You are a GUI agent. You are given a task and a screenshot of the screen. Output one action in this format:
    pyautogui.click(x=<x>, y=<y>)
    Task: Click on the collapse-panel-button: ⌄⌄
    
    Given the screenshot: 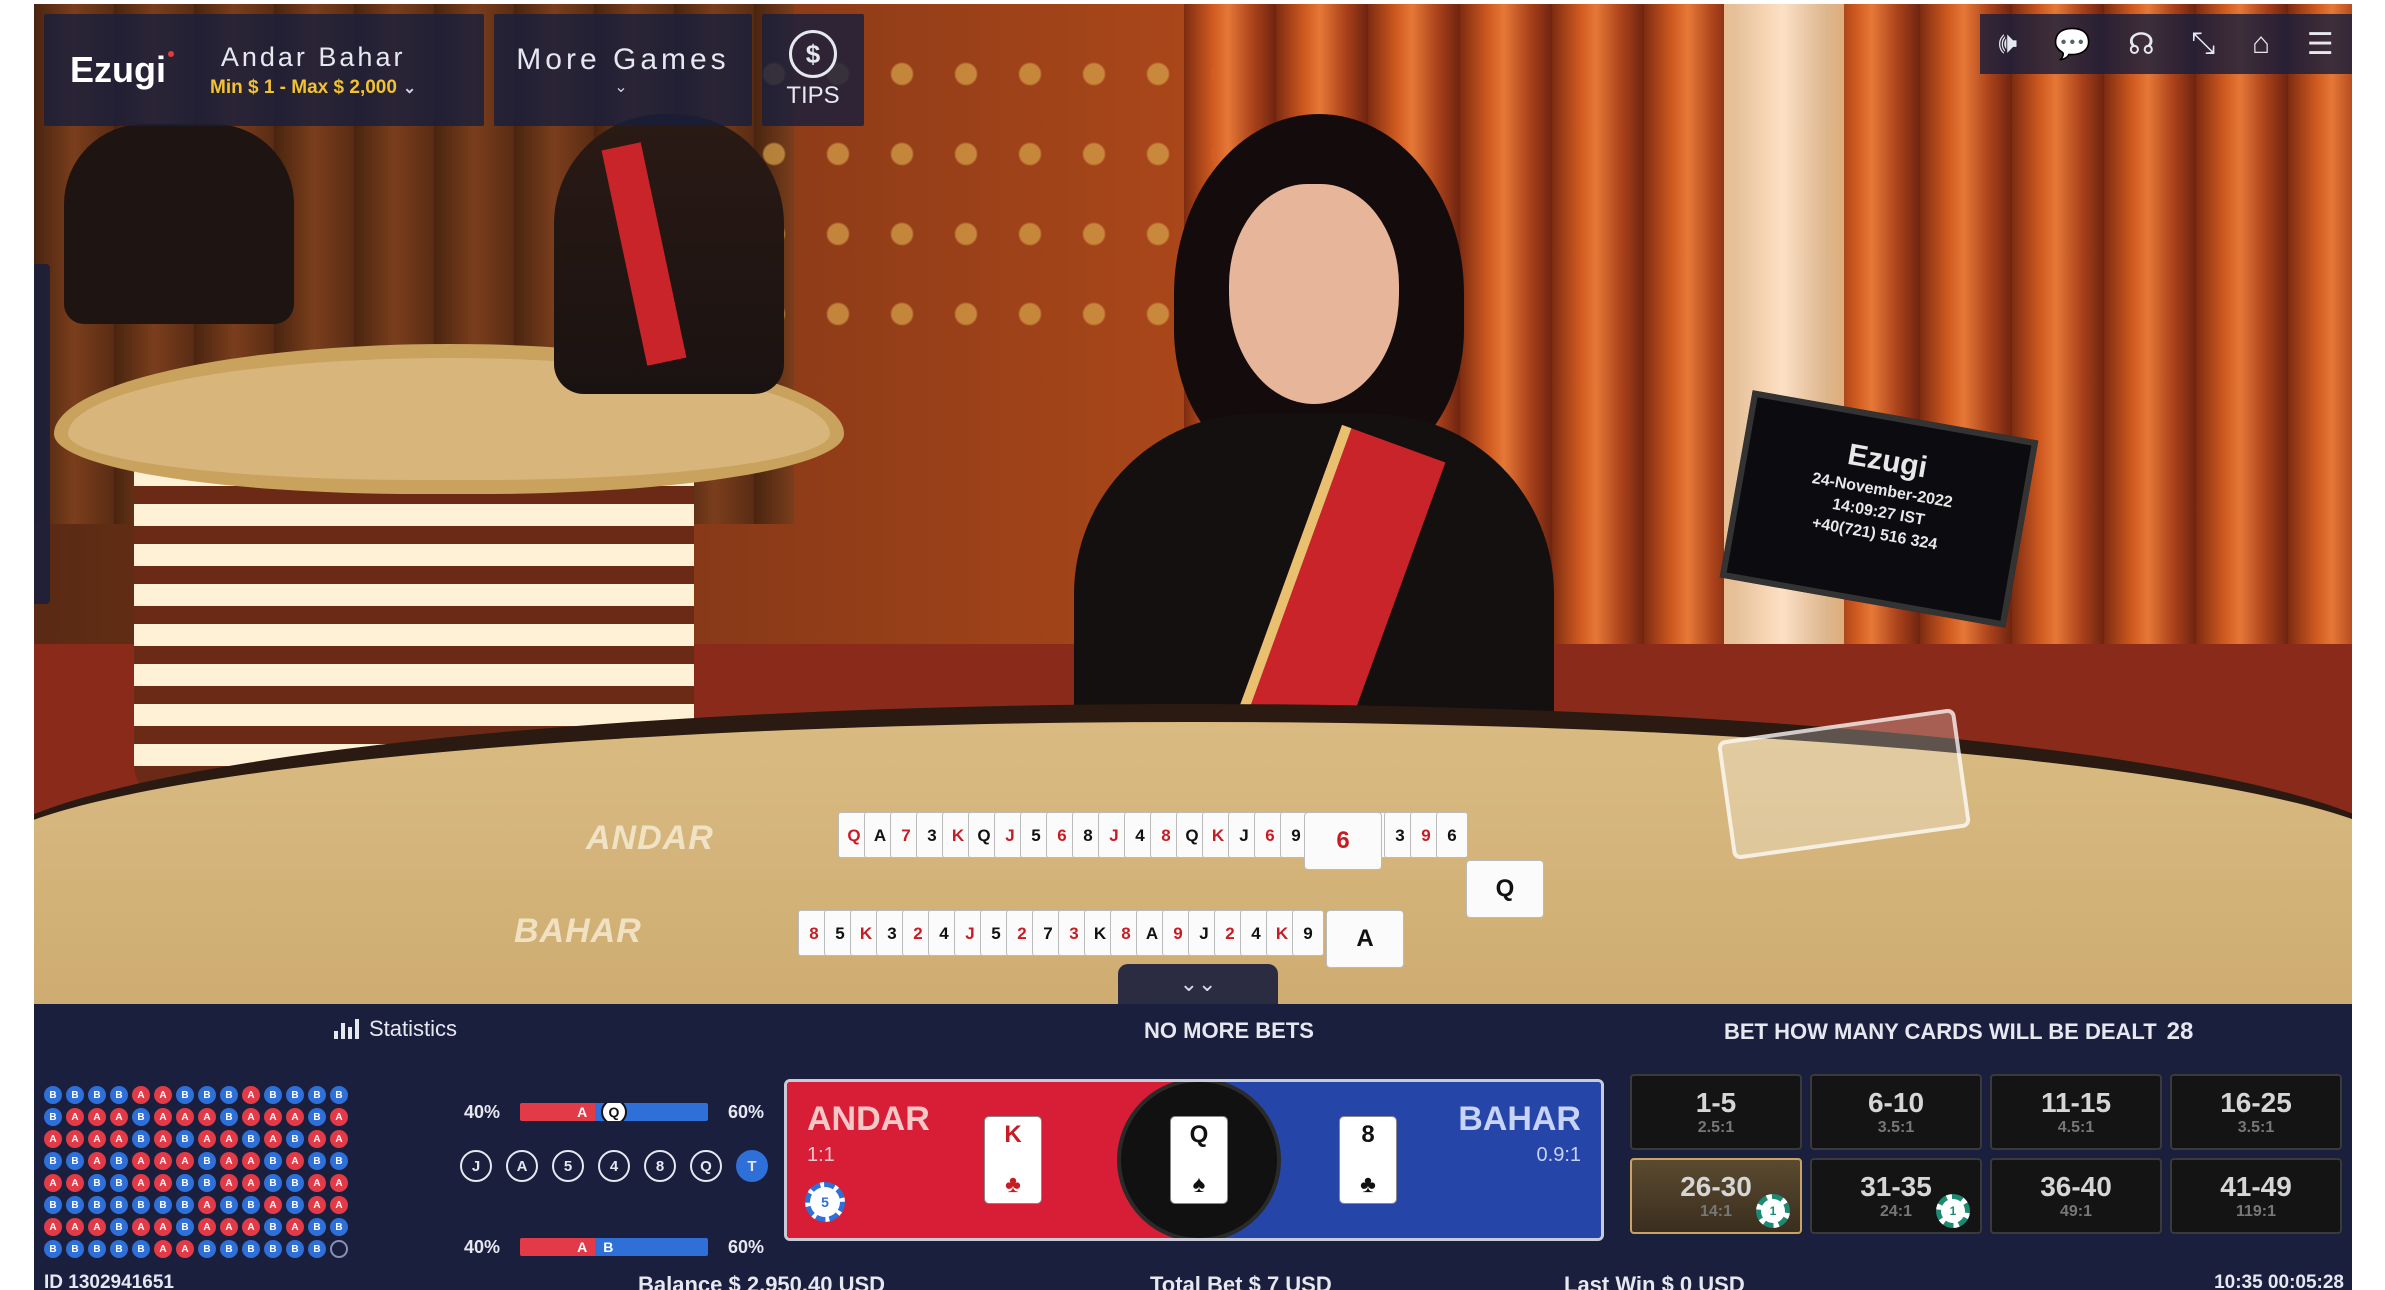 What is the action you would take?
    pyautogui.click(x=1198, y=984)
    